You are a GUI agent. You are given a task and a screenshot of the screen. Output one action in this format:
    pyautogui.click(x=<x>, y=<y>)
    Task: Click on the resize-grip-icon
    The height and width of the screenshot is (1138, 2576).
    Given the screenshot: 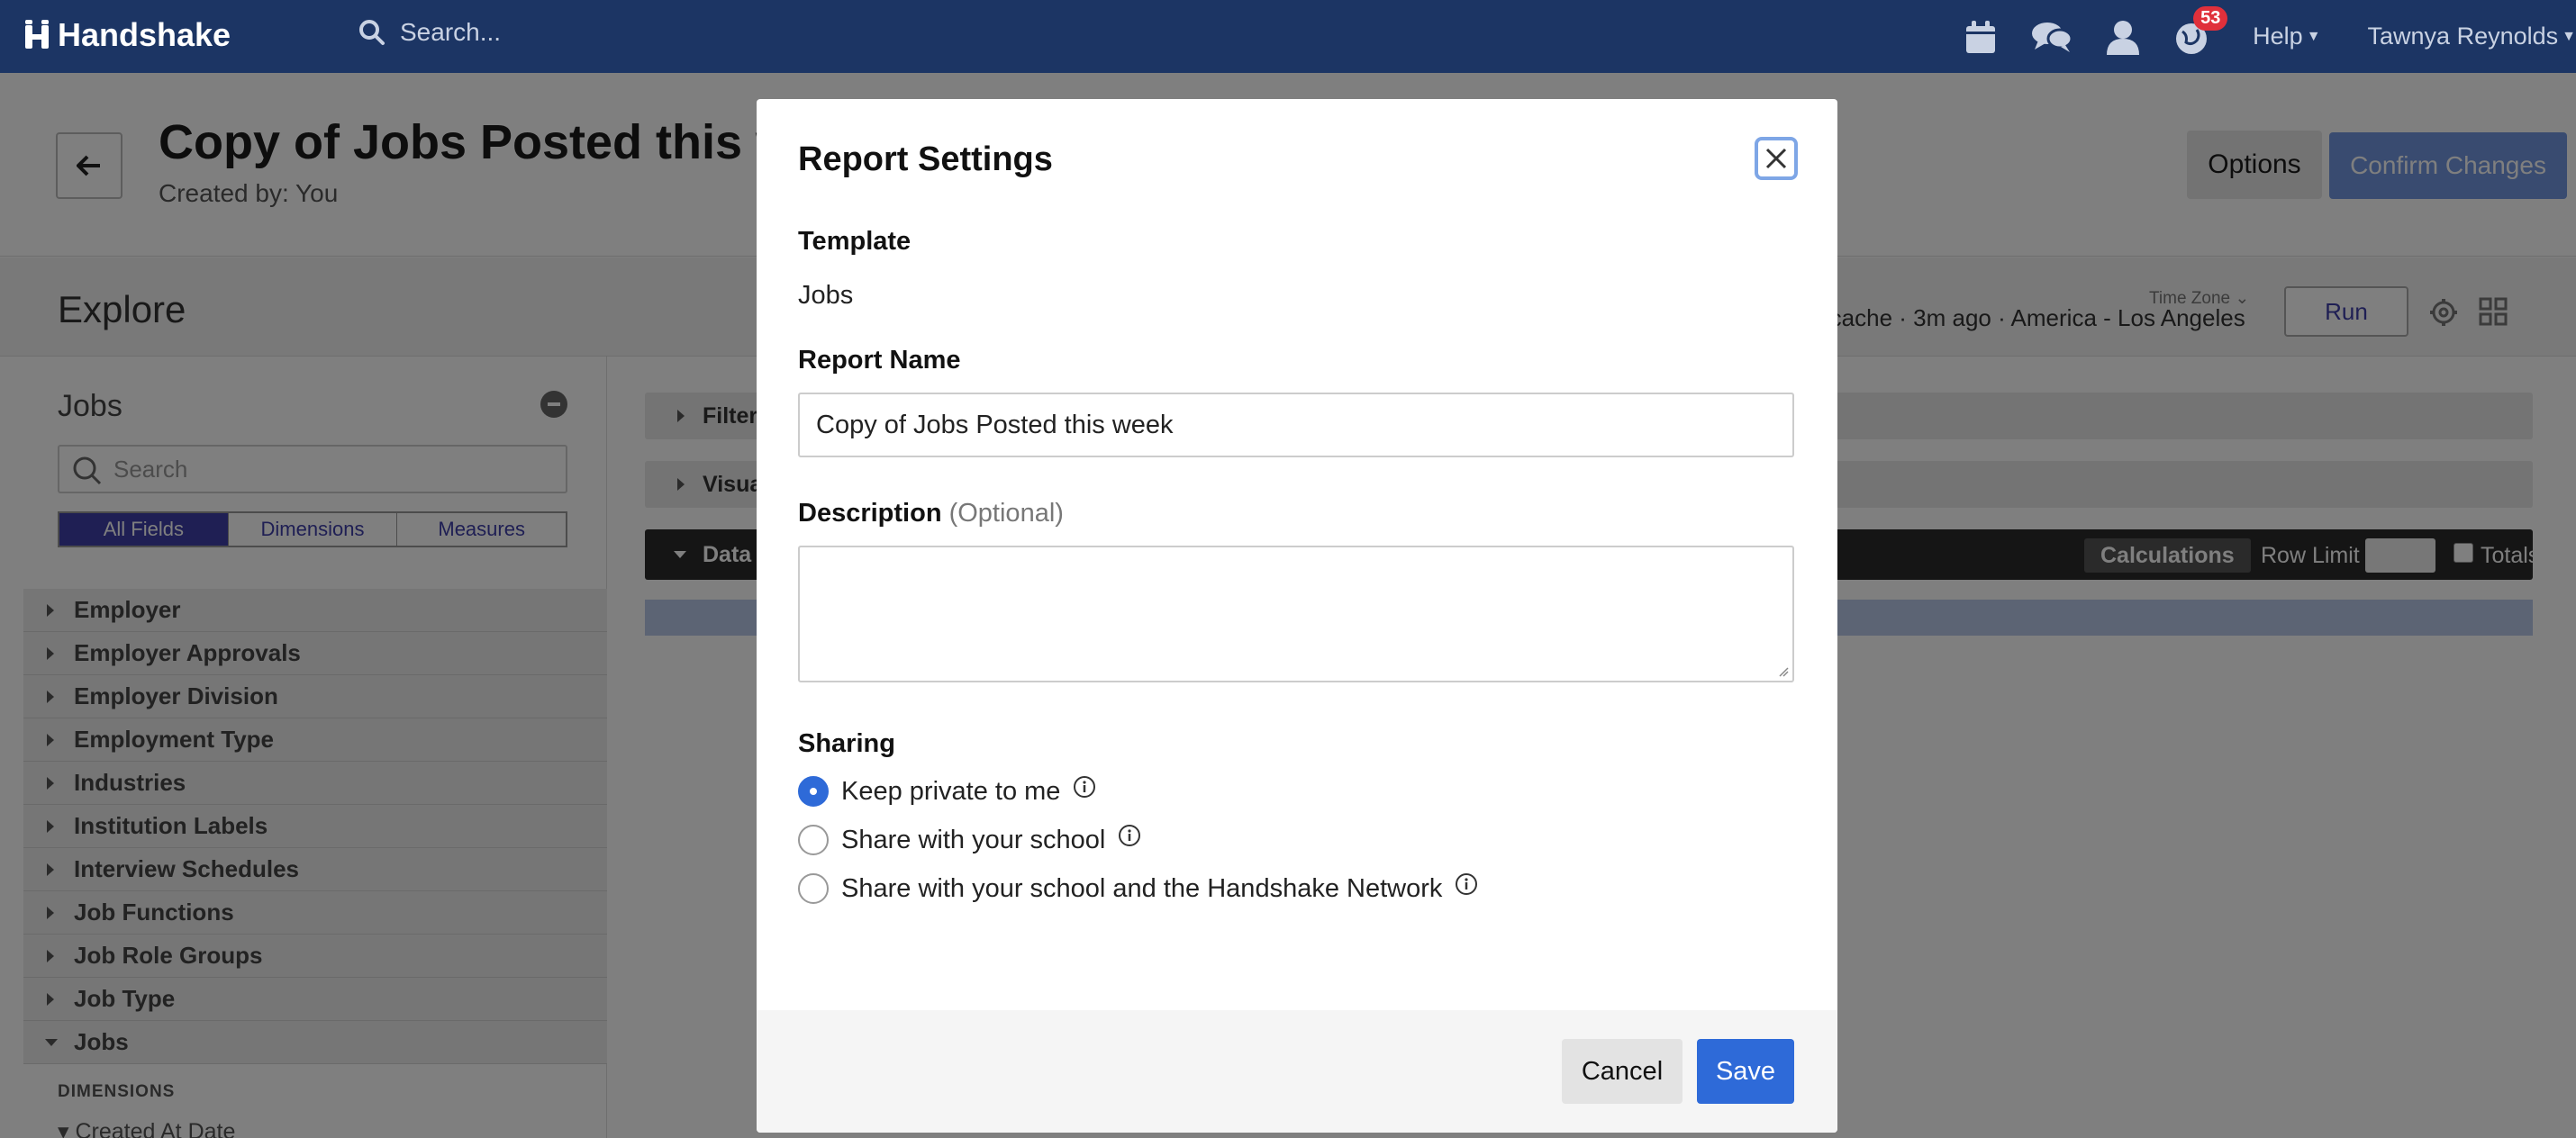 What is the action you would take?
    pyautogui.click(x=1783, y=671)
    